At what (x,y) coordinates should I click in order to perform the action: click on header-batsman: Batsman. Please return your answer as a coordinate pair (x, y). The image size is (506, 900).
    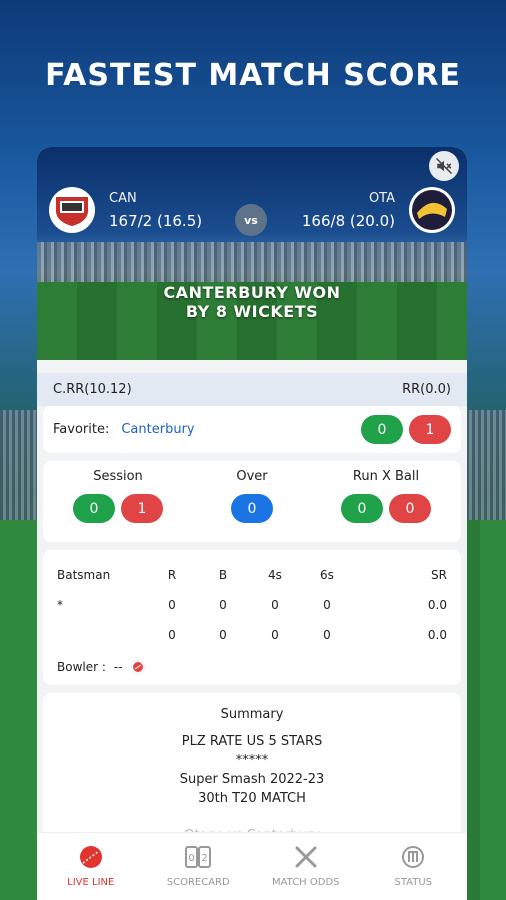
    Looking at the image, I should click on (84, 575).